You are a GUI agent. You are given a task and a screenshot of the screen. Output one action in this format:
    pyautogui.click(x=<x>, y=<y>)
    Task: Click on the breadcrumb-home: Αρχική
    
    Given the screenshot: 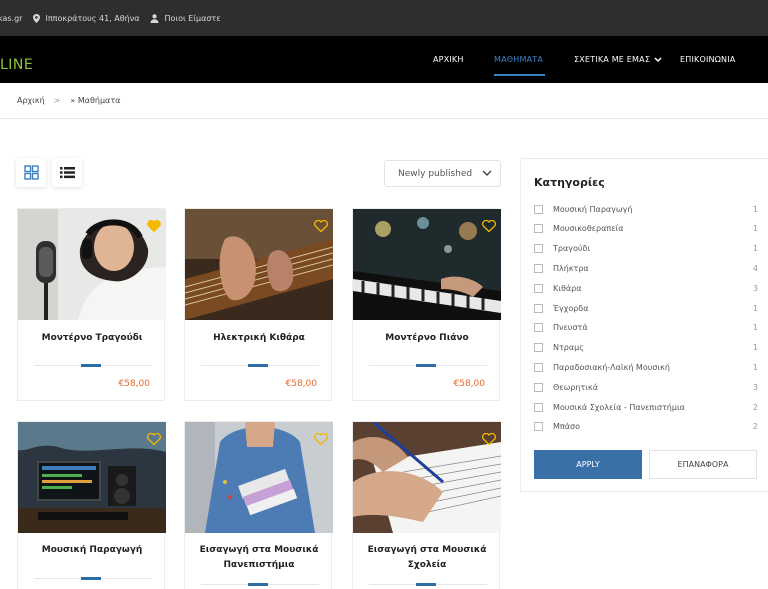 What is the action you would take?
    pyautogui.click(x=31, y=100)
    